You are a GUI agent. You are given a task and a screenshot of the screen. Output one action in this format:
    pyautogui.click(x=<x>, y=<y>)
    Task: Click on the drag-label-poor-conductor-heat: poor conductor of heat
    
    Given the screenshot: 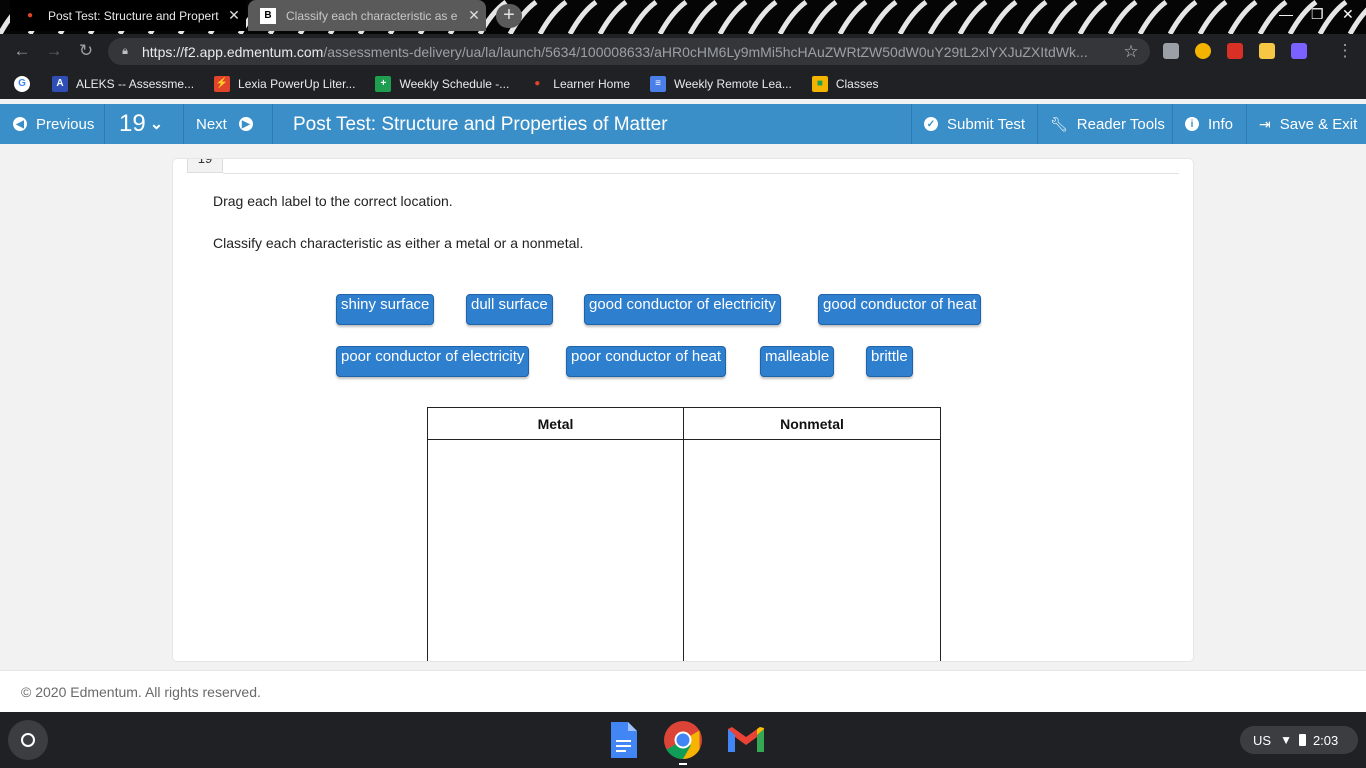 What is the action you would take?
    pyautogui.click(x=646, y=361)
    